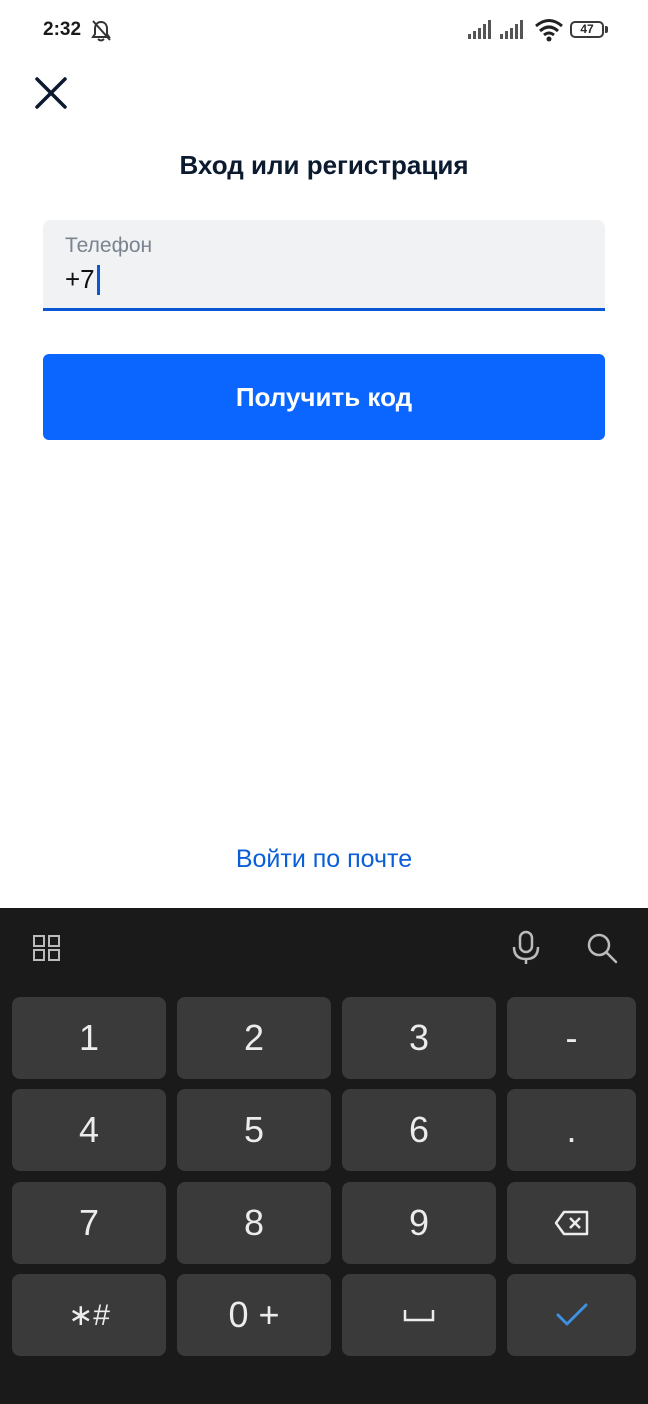 The width and height of the screenshot is (648, 1404). Describe the element at coordinates (324, 165) in the screenshot. I see `page-title: Вход или регистрация` at that location.